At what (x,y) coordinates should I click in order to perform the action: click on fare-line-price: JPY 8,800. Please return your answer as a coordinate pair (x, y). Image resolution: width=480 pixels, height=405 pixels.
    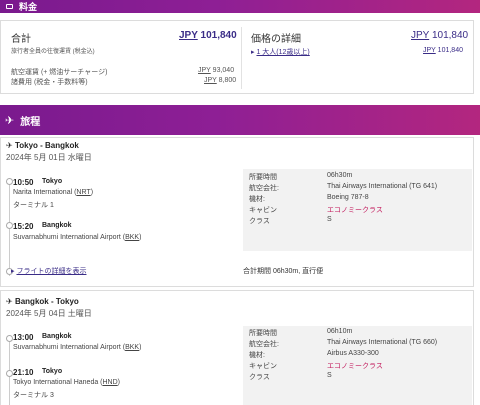
    Looking at the image, I should click on (220, 80).